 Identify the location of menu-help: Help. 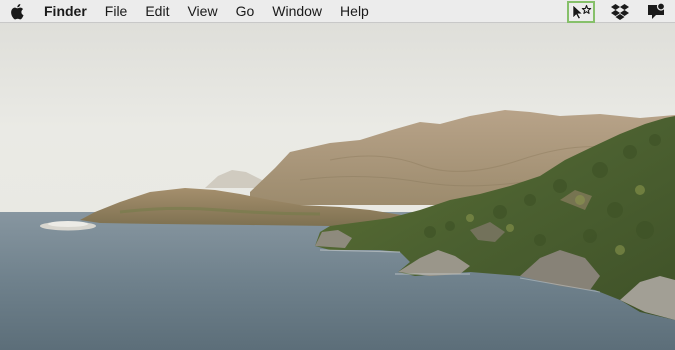
(354, 11).